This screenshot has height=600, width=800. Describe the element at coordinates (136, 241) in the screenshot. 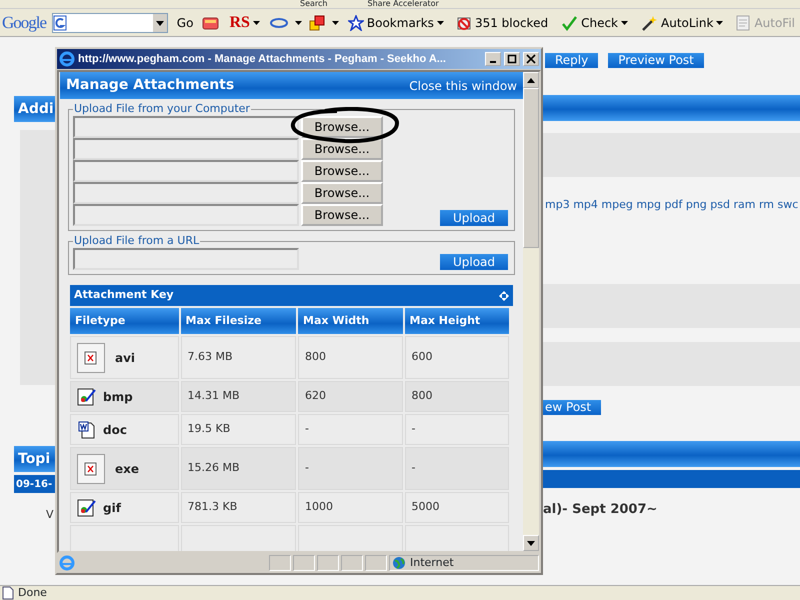

I see `fieldset-legend: Upload File from a URL` at that location.